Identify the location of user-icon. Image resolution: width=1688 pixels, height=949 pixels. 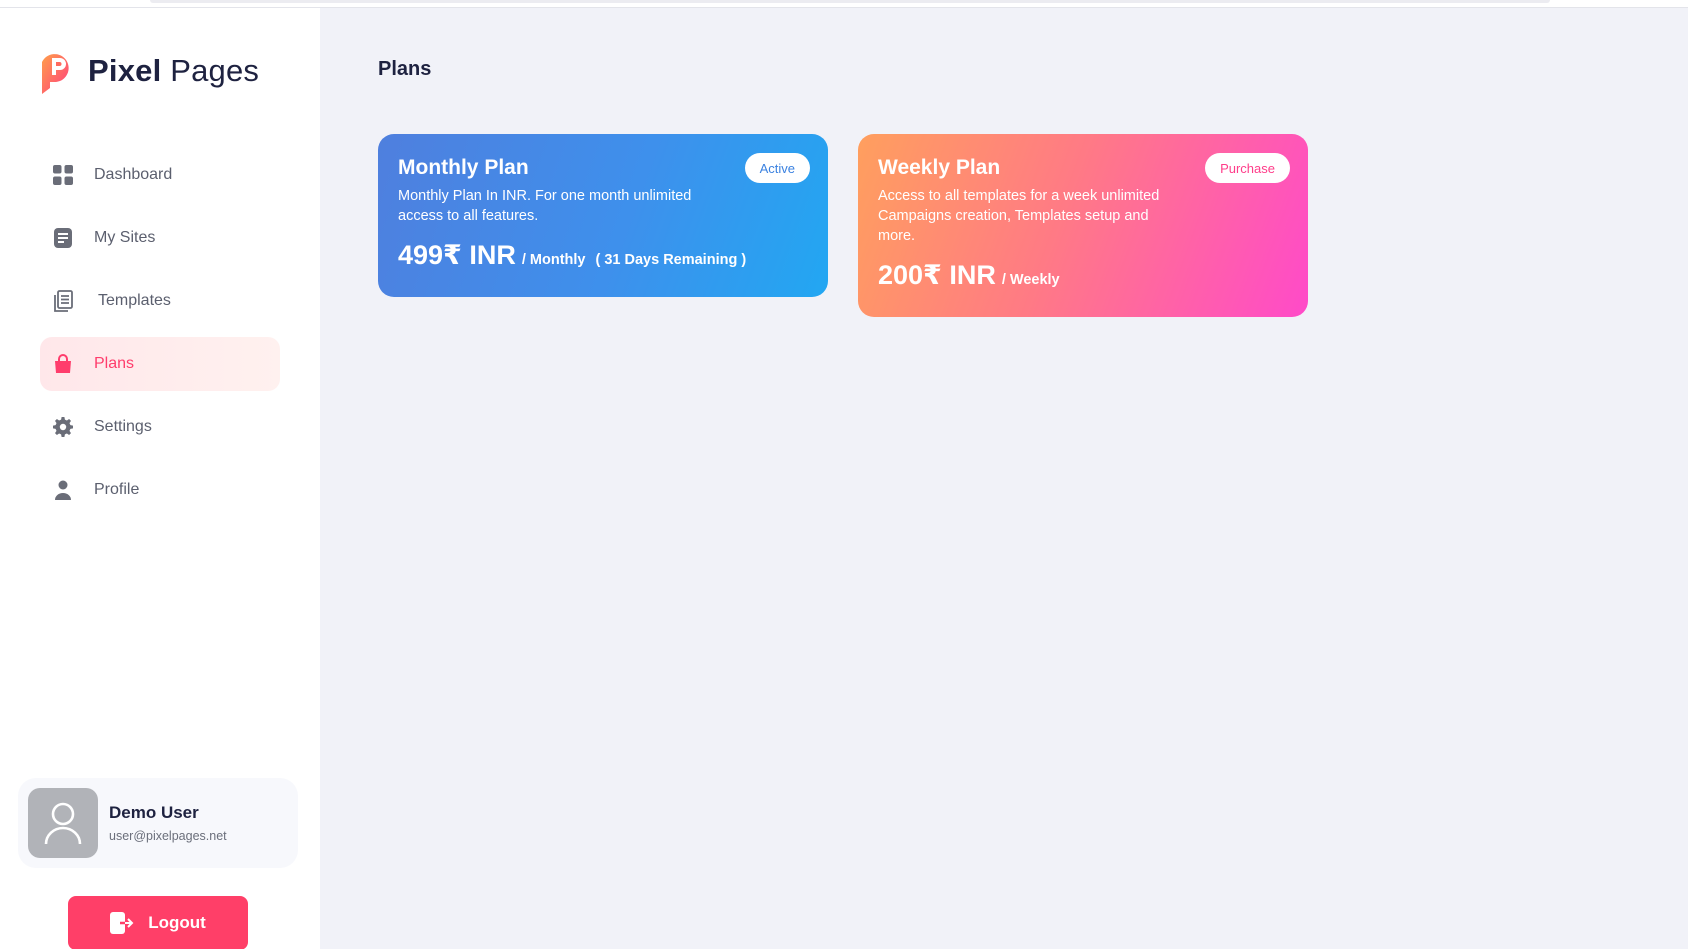
(63, 490).